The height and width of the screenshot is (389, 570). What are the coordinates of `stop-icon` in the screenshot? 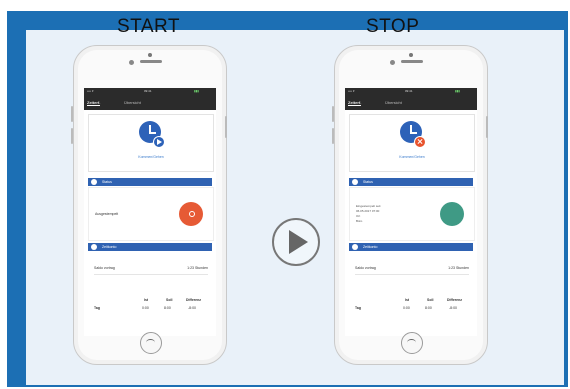 It's located at (420, 142).